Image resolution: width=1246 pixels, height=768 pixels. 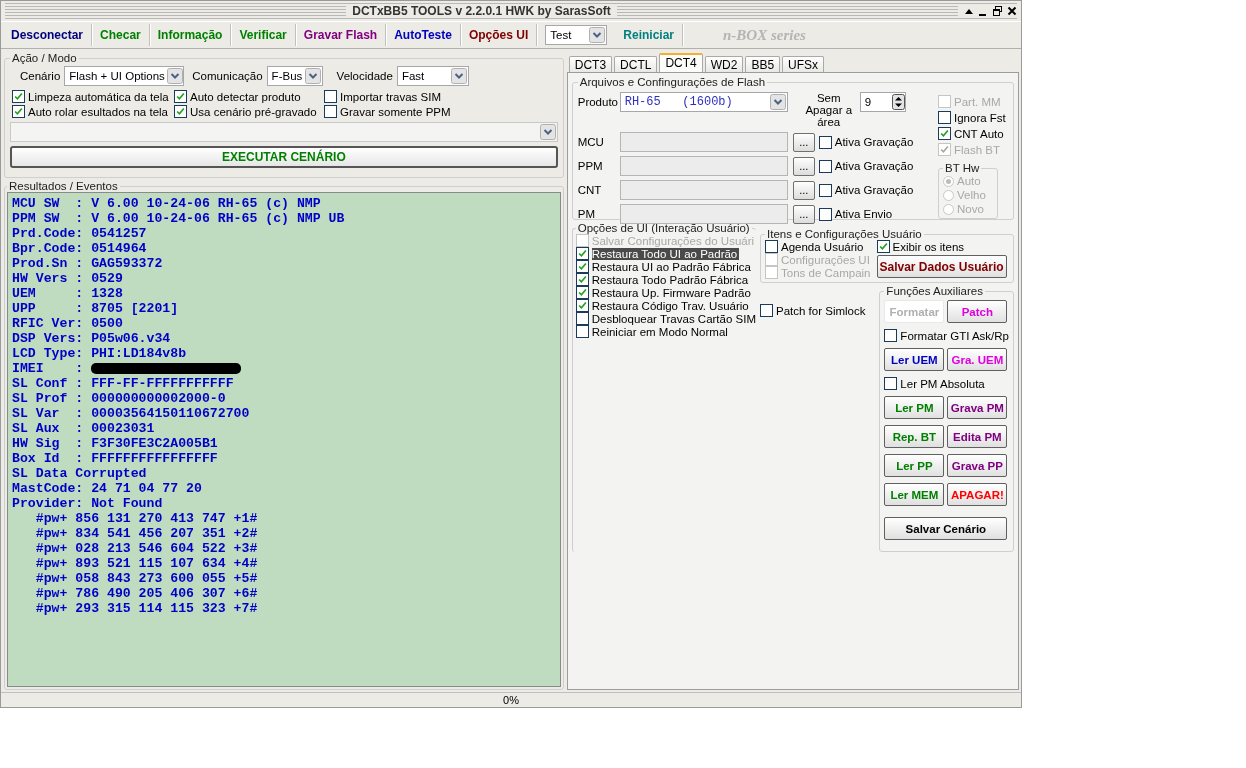 What do you see at coordinates (844, 234) in the screenshot?
I see `group-title: Itens e Configurações Usuário` at bounding box center [844, 234].